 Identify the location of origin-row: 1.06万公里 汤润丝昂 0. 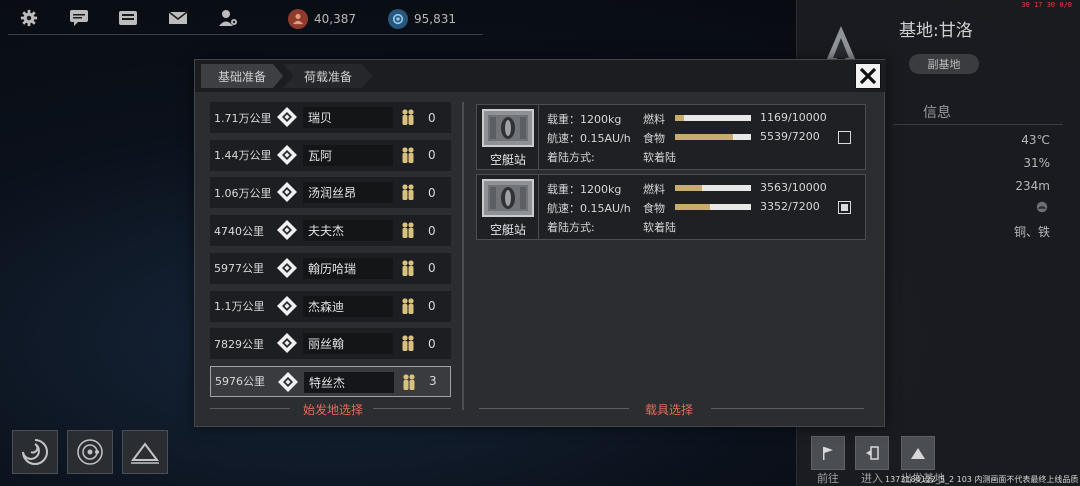
(330, 193).